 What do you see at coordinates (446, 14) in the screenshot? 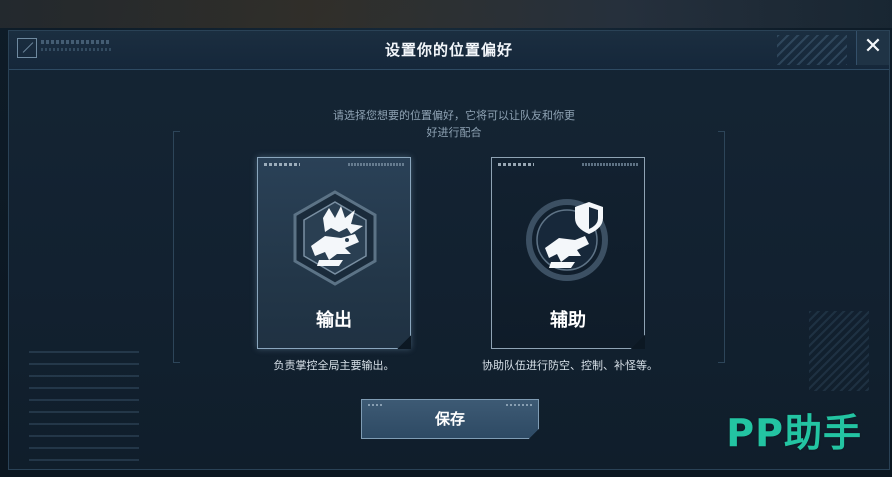
I see `background-scene-strip` at bounding box center [446, 14].